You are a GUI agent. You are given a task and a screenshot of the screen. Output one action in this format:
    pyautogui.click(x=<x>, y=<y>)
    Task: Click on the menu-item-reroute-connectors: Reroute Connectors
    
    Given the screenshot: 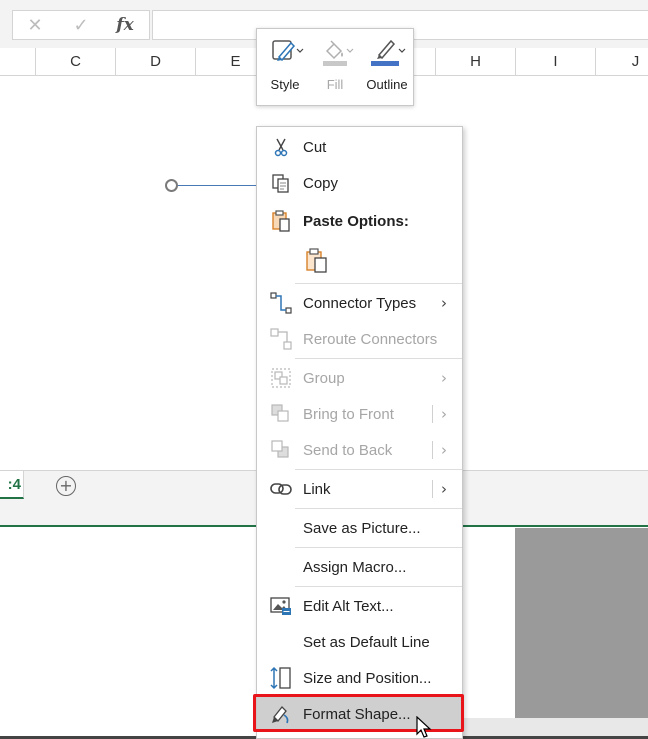 What is the action you would take?
    pyautogui.click(x=359, y=339)
    